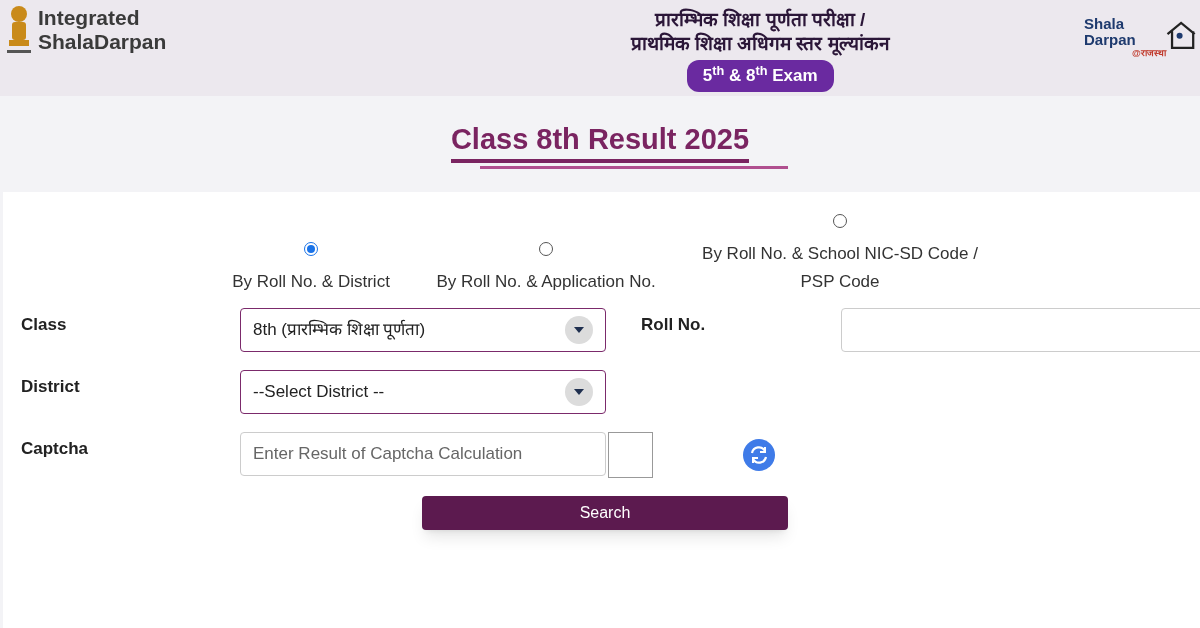 This screenshot has width=1200, height=628. Describe the element at coordinates (840, 255) in the screenshot. I see `radio-option: By Roll No. & School NIC-SD Code / PSP Code` at that location.